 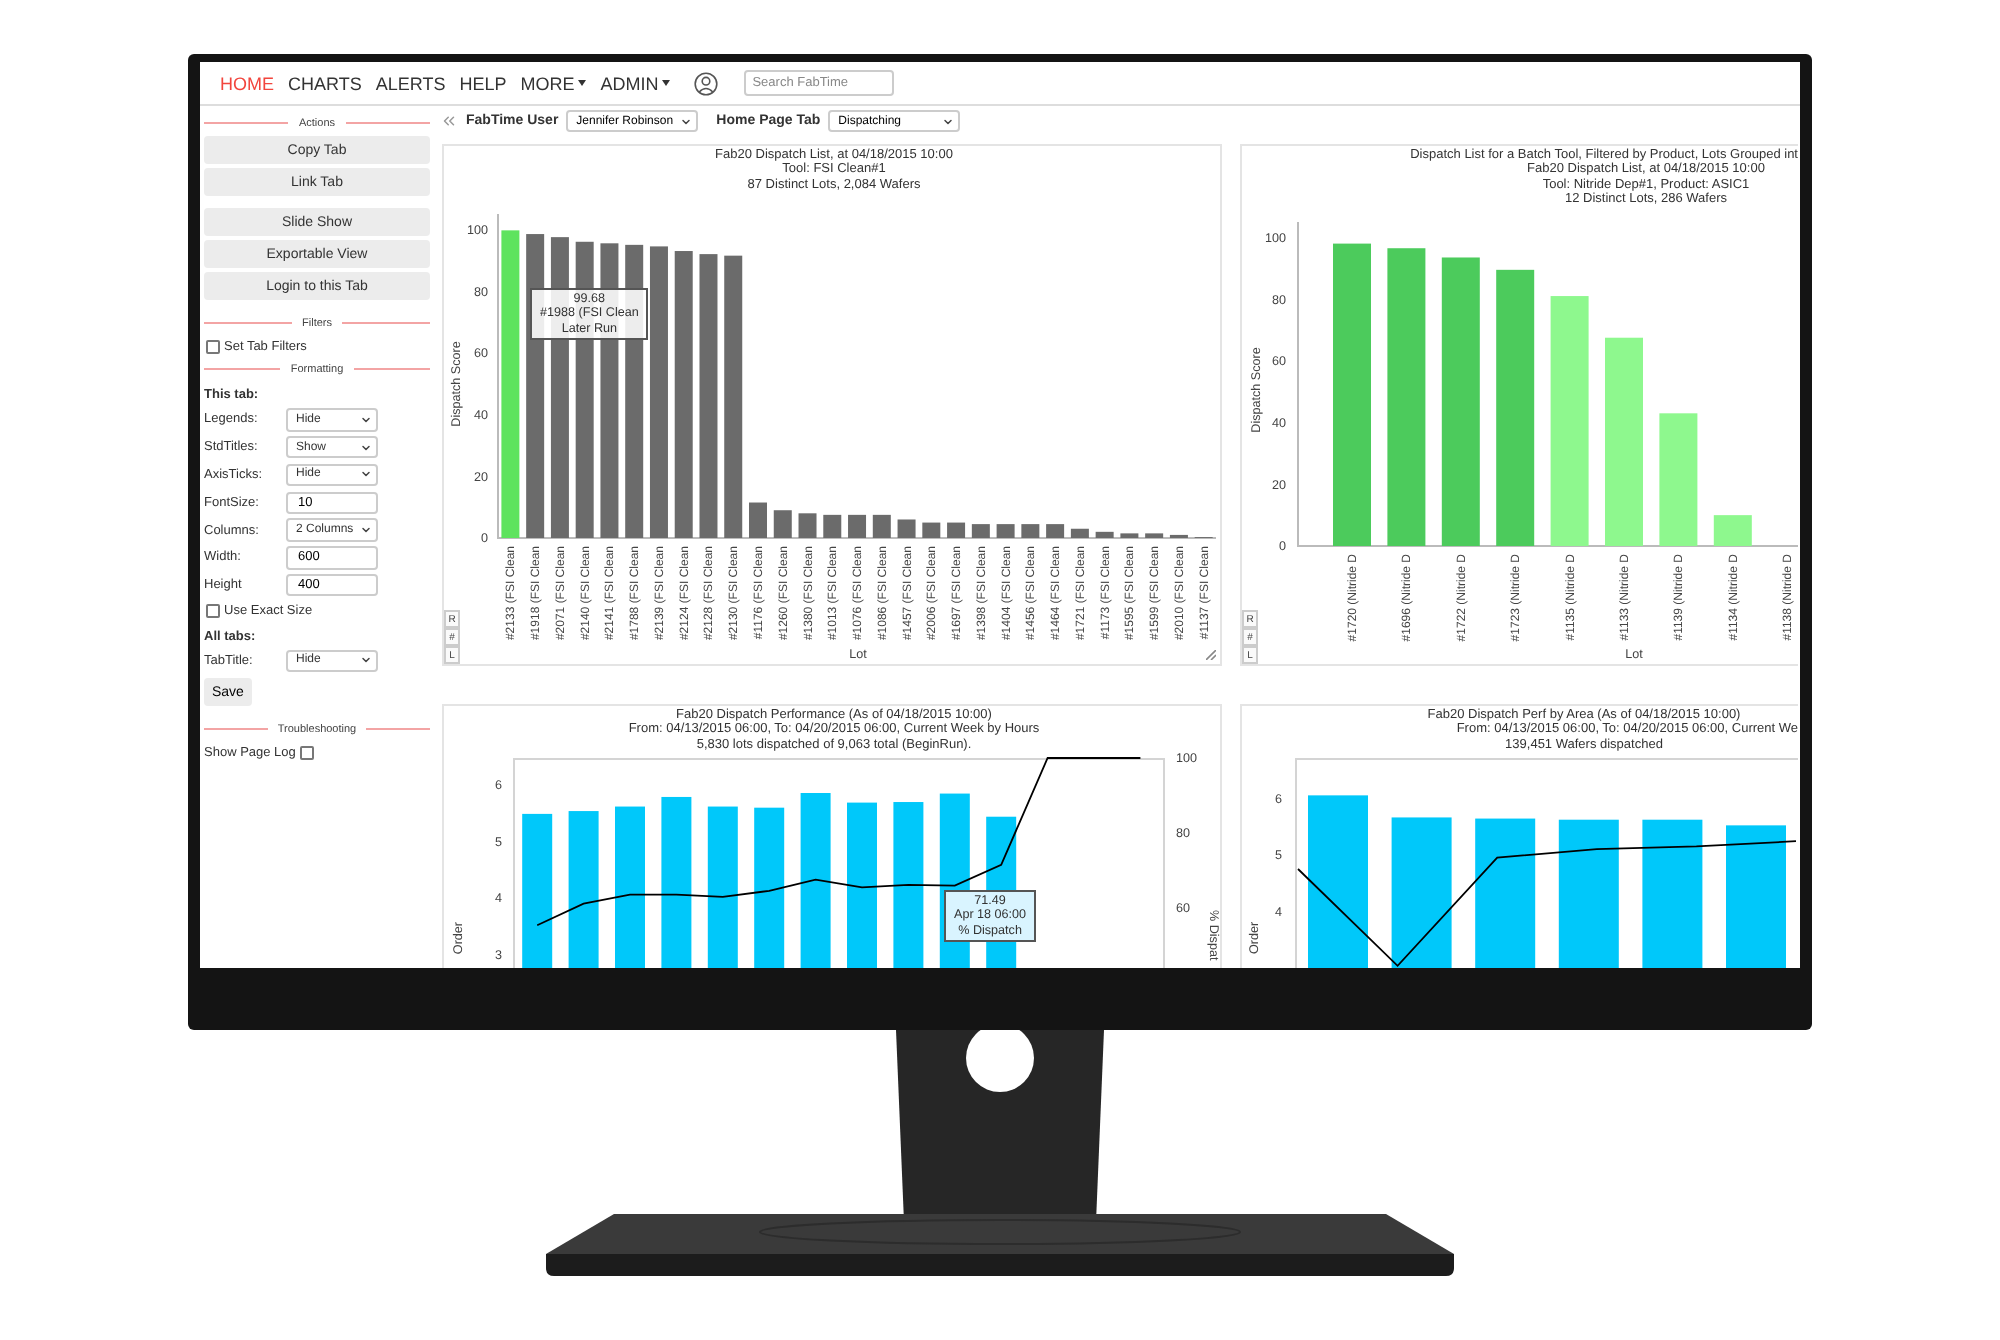 I want to click on nav-link: MORE, so click(x=553, y=83).